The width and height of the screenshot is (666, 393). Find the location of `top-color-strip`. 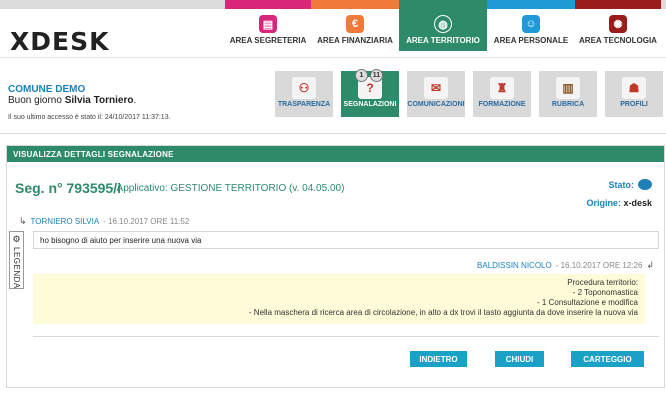

top-color-strip is located at coordinates (333, 4).